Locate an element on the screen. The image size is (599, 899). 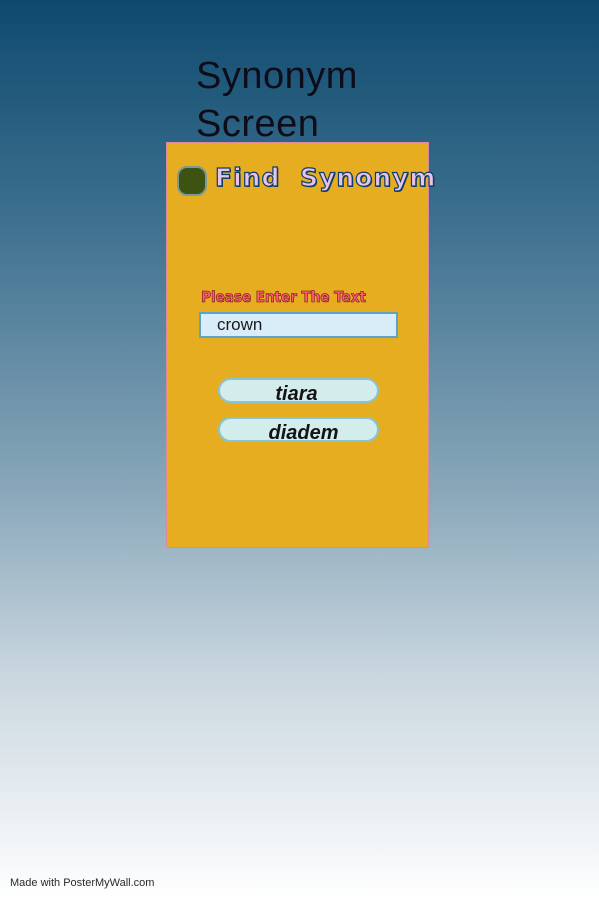
watermark: Made with PosterMyWall.com is located at coordinates (82, 883).